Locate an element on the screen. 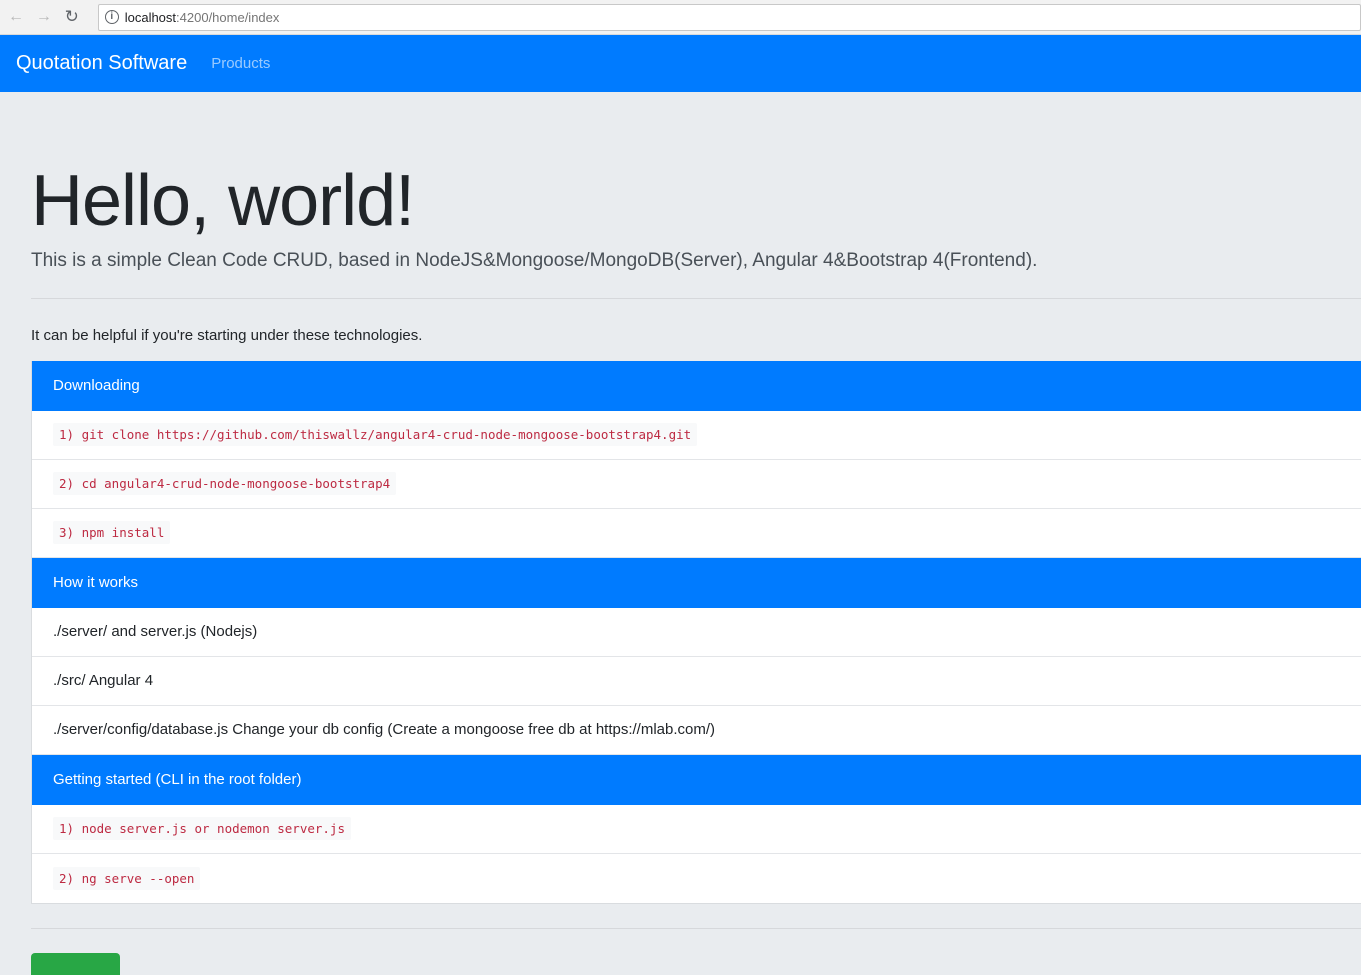 The image size is (1361, 975). section-header-downloading: Downloading is located at coordinates (696, 385).